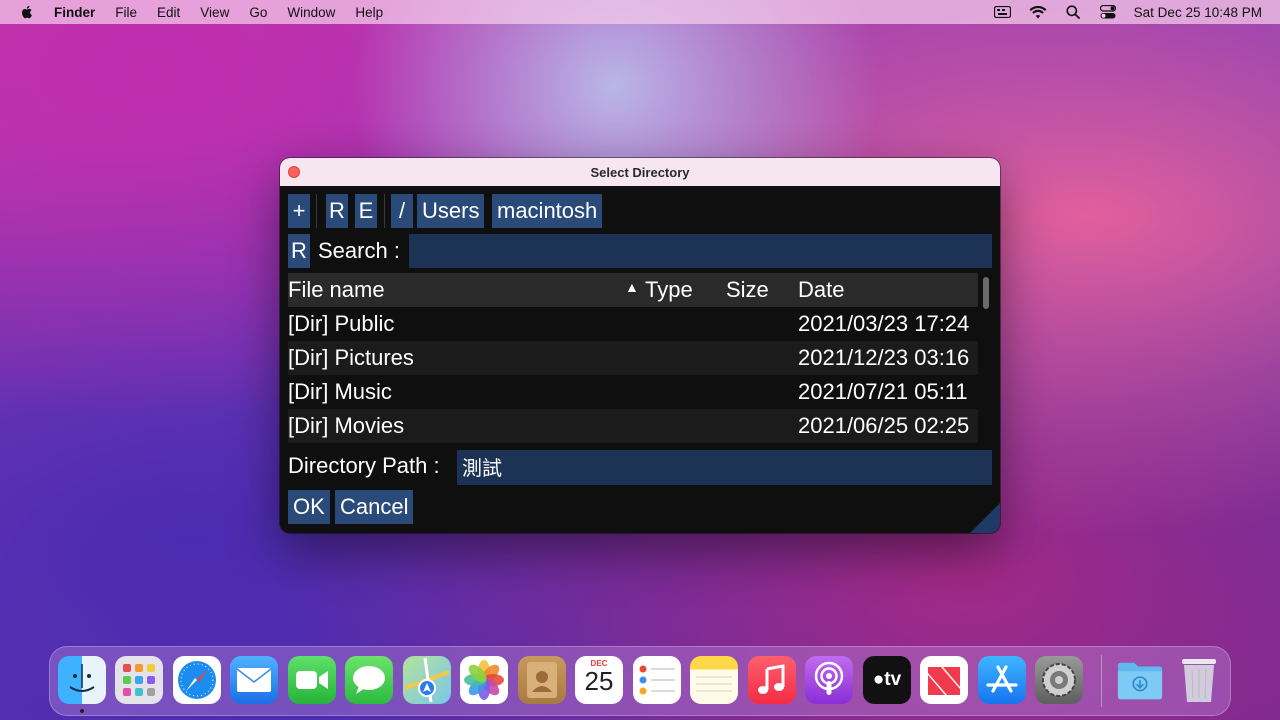  I want to click on podcasts-icon, so click(829, 680).